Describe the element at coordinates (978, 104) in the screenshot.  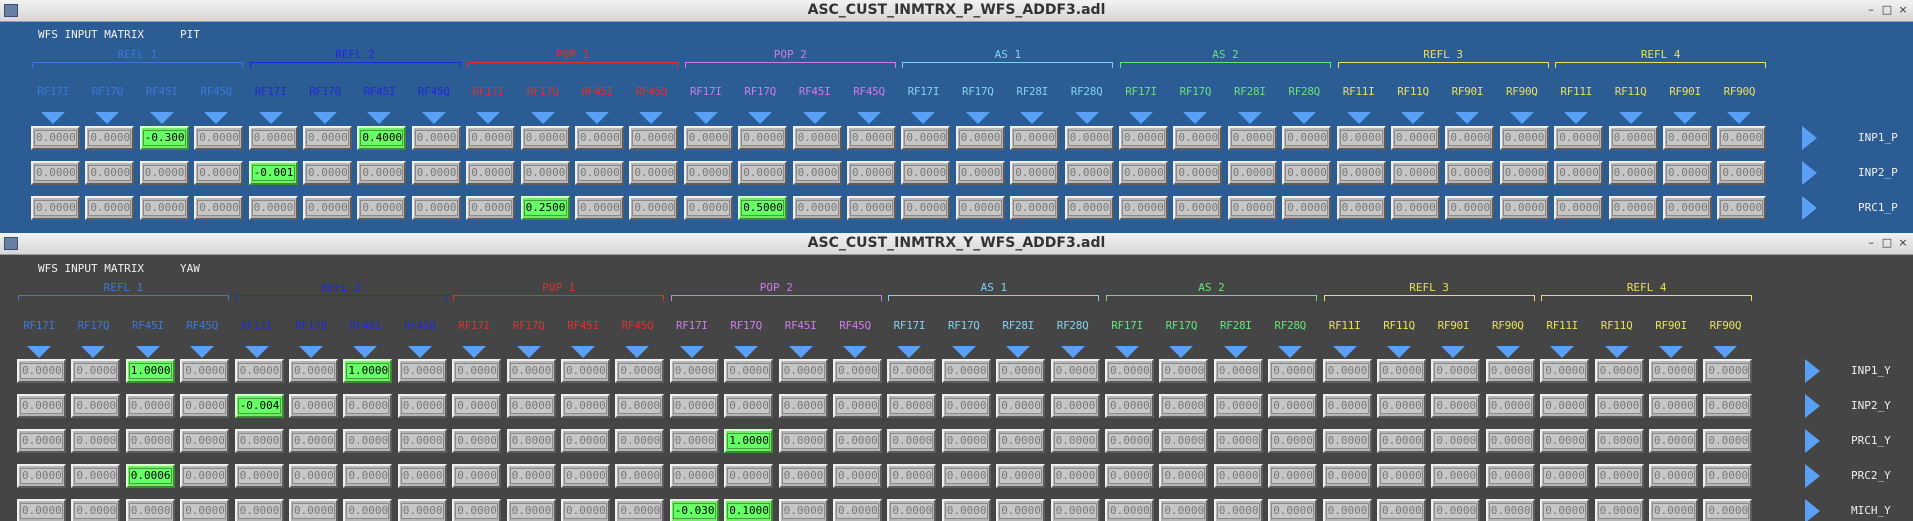
I see `column-header: RF17Q` at that location.